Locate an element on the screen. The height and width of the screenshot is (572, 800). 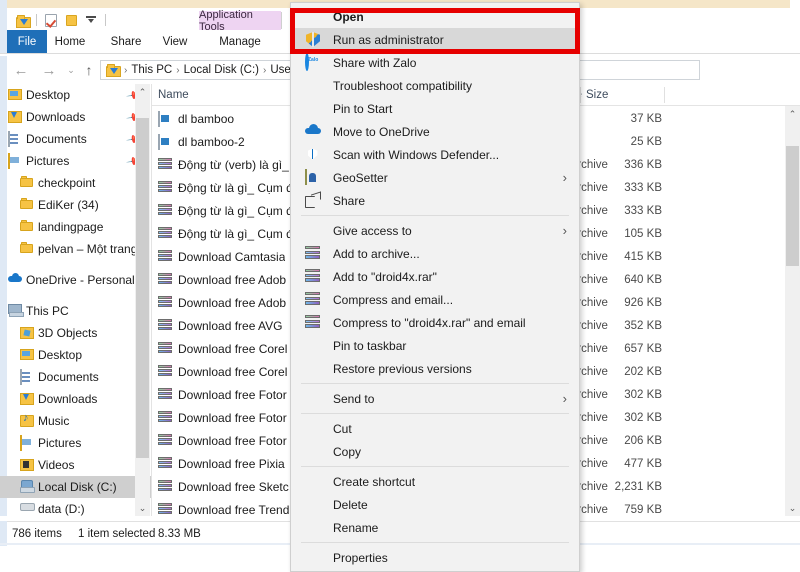
nav-pane-scrollbar: ⌃ ⌄ is located at coordinates (142, 300).